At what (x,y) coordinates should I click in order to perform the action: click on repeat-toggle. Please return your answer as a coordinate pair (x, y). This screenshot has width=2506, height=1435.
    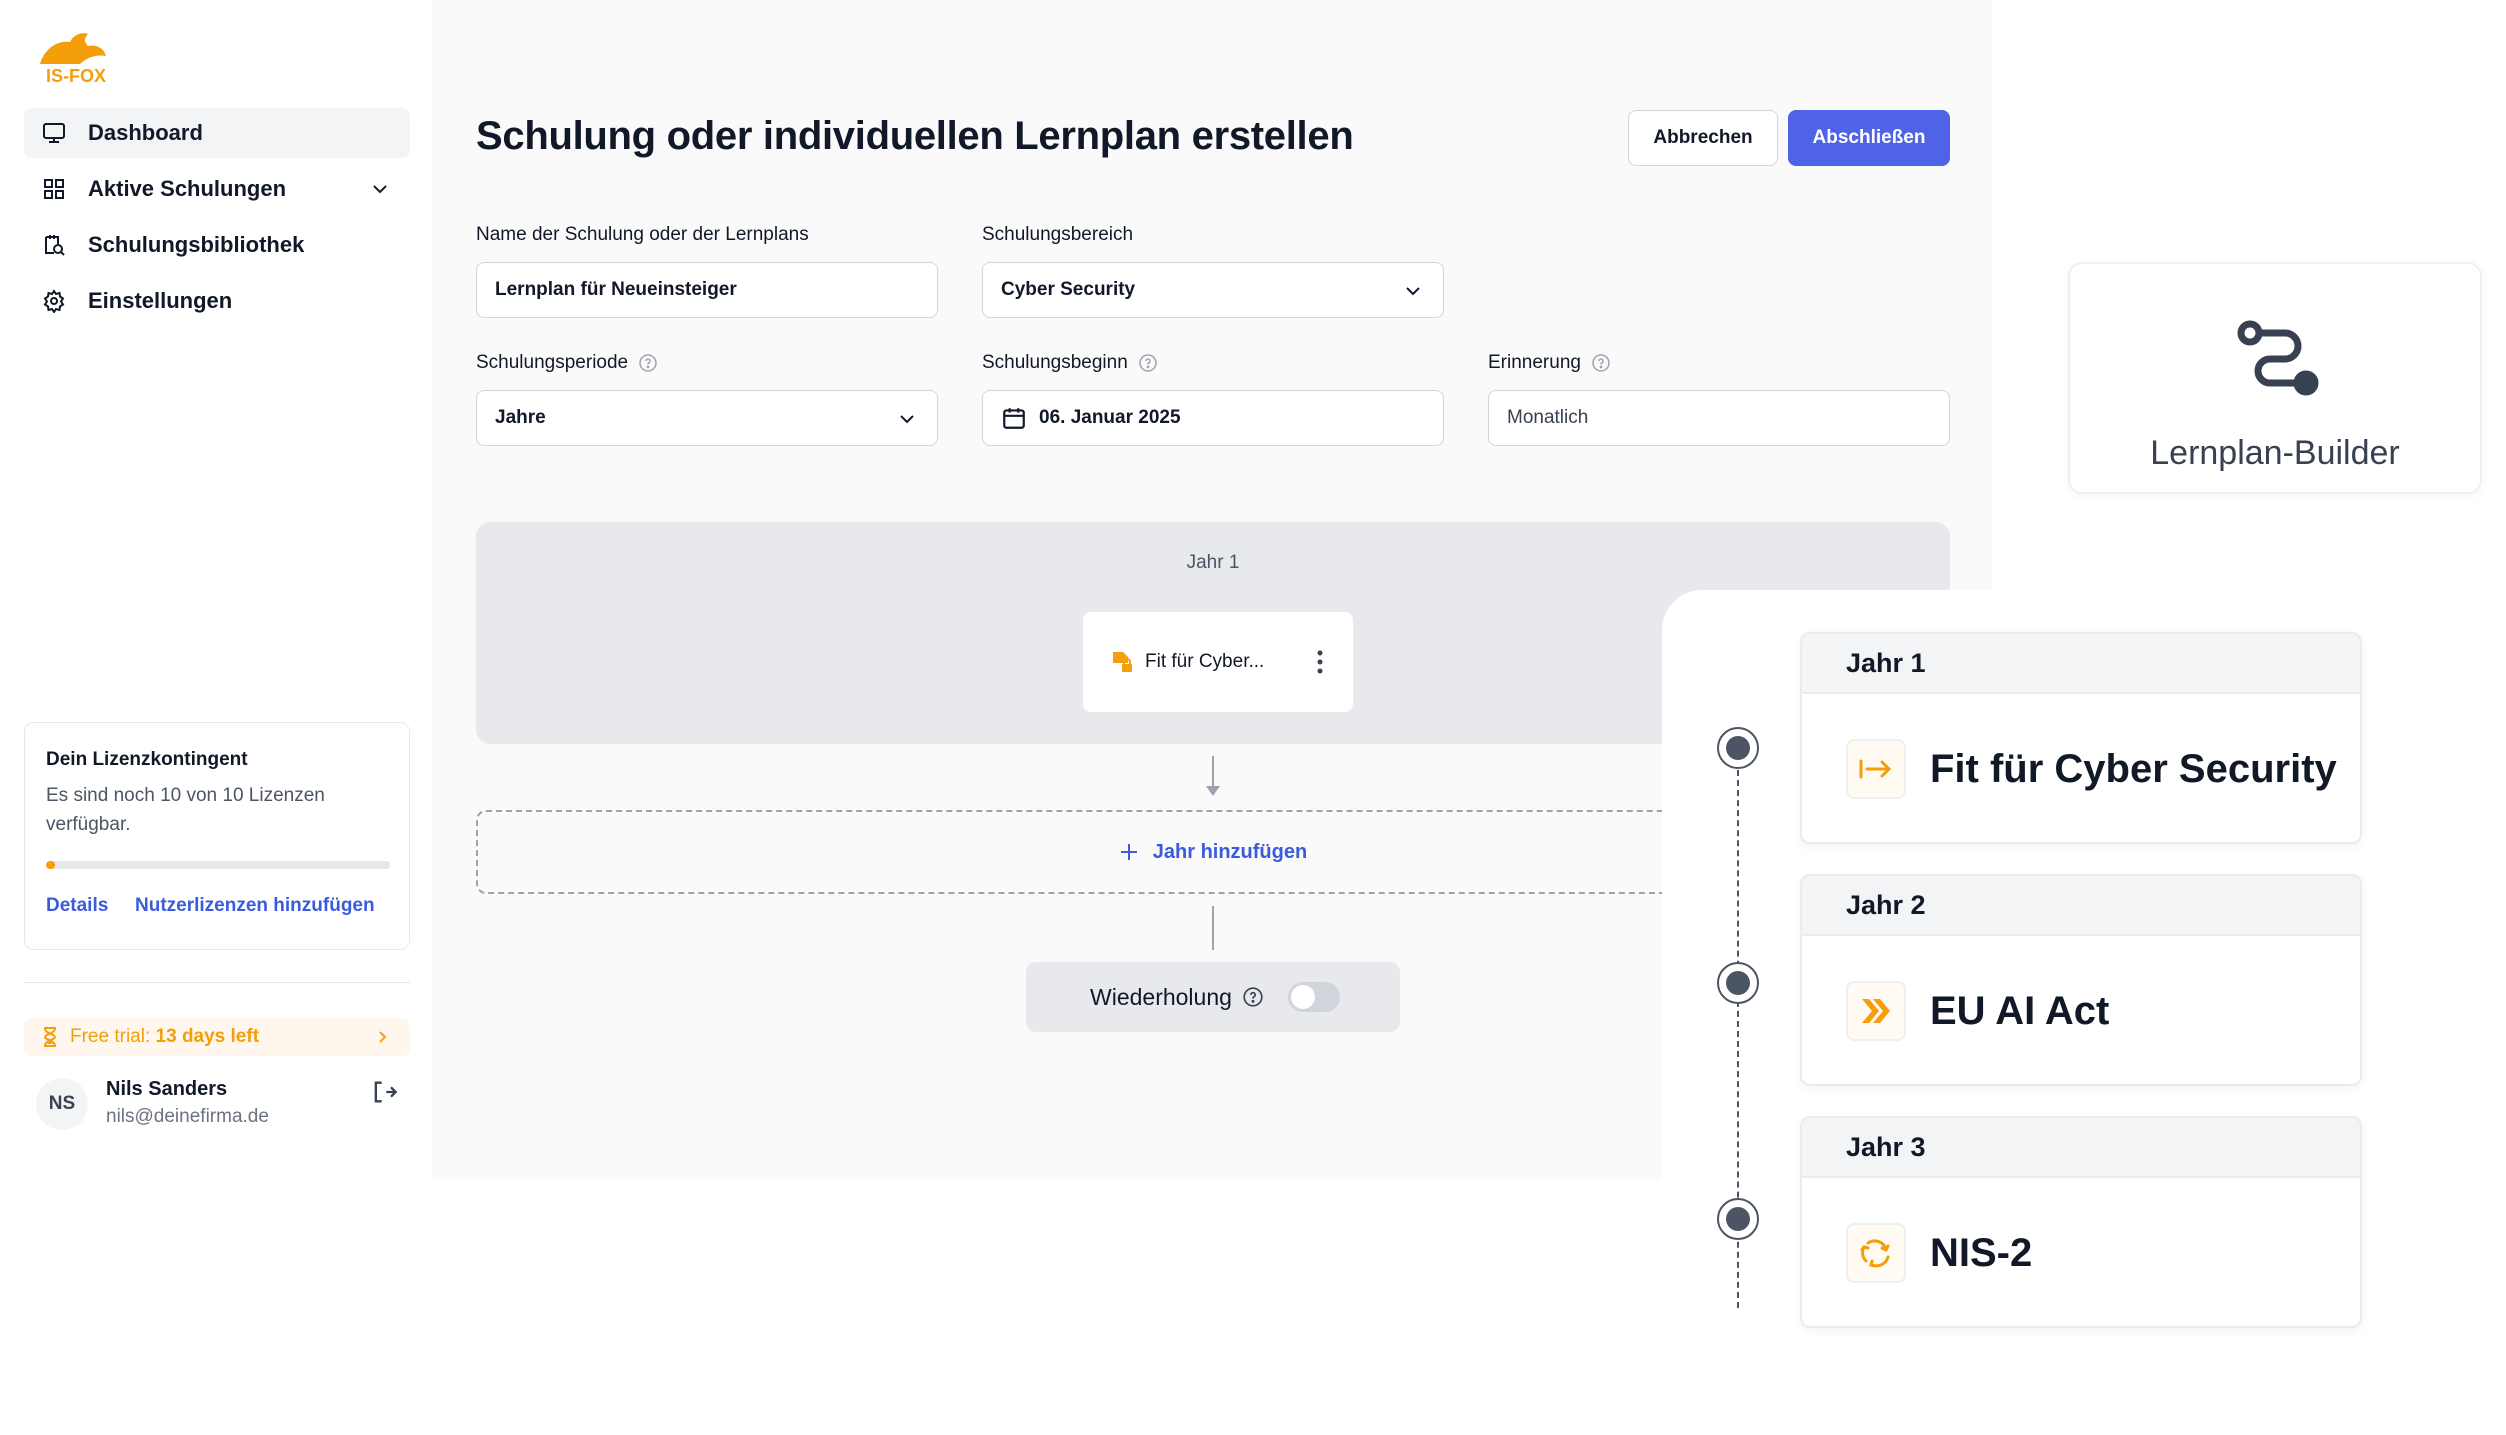
    Looking at the image, I should click on (1314, 997).